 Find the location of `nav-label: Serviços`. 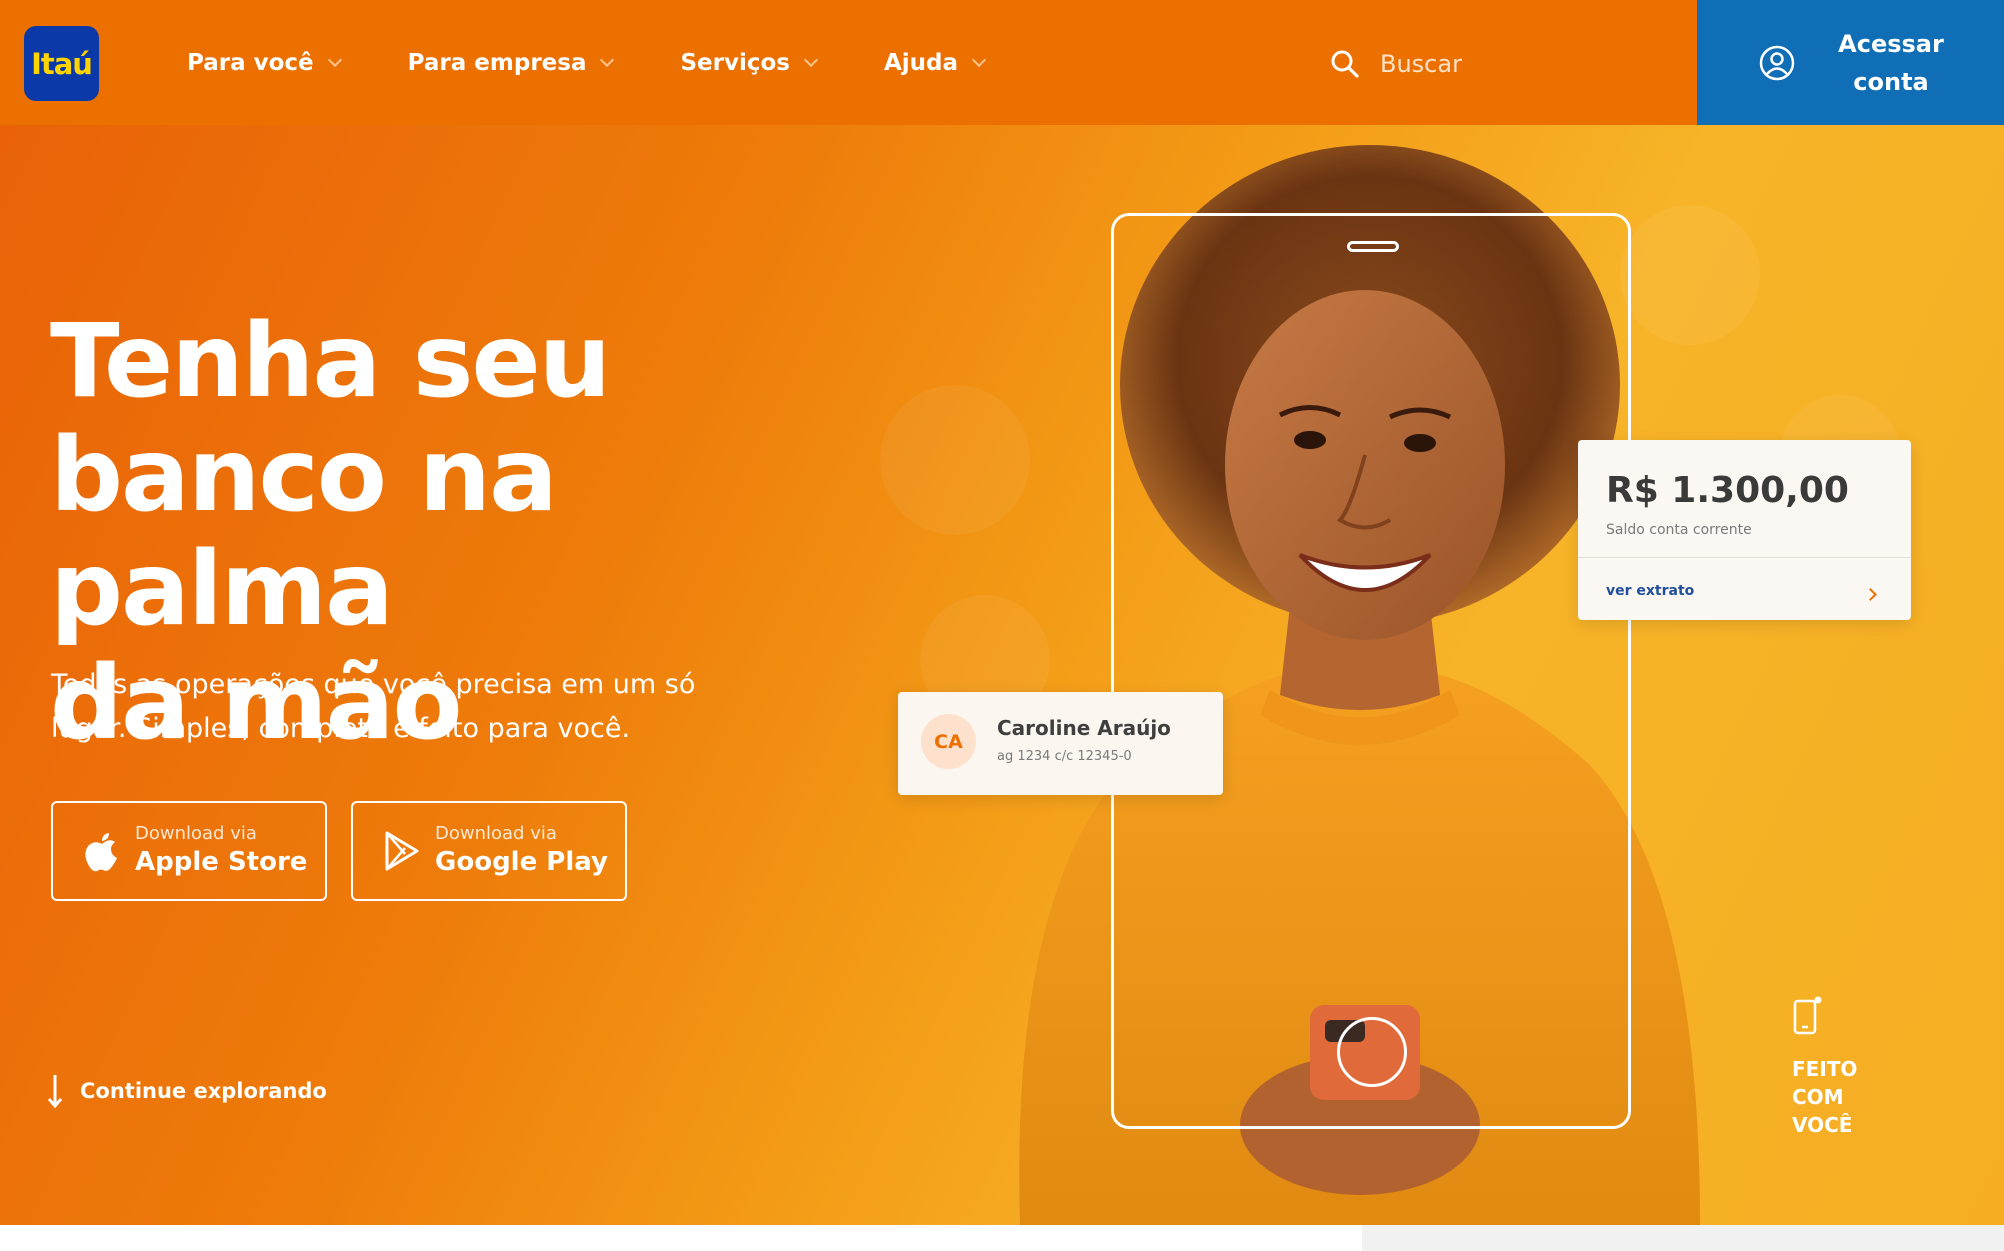

nav-label: Serviços is located at coordinates (735, 62).